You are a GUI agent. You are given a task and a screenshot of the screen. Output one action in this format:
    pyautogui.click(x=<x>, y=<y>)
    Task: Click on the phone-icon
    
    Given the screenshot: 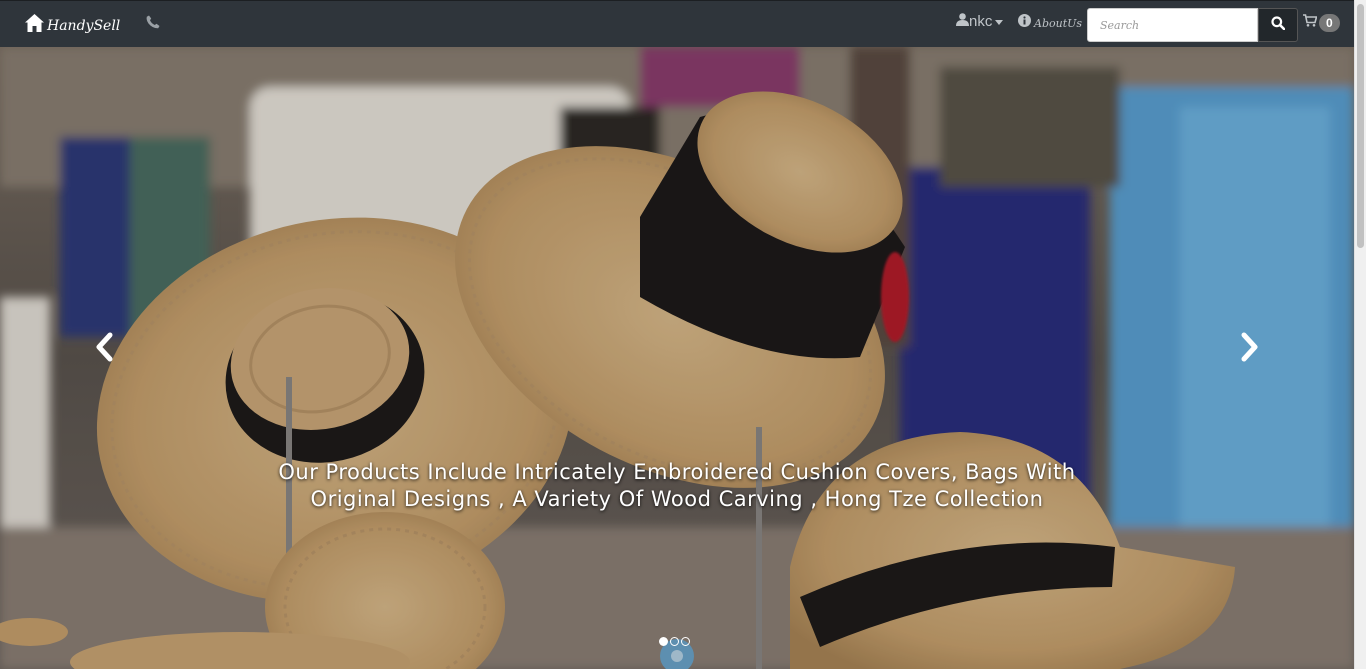 What is the action you would take?
    pyautogui.click(x=153, y=24)
    